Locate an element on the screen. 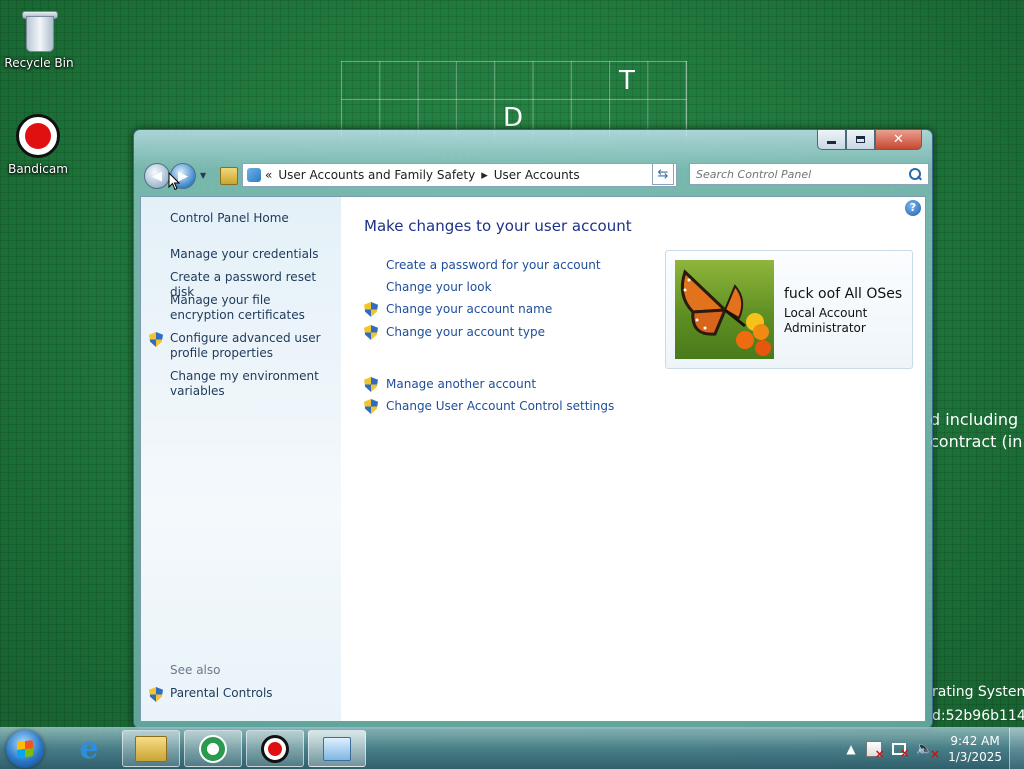 This screenshot has height=769, width=1024. maximize-button is located at coordinates (860, 140).